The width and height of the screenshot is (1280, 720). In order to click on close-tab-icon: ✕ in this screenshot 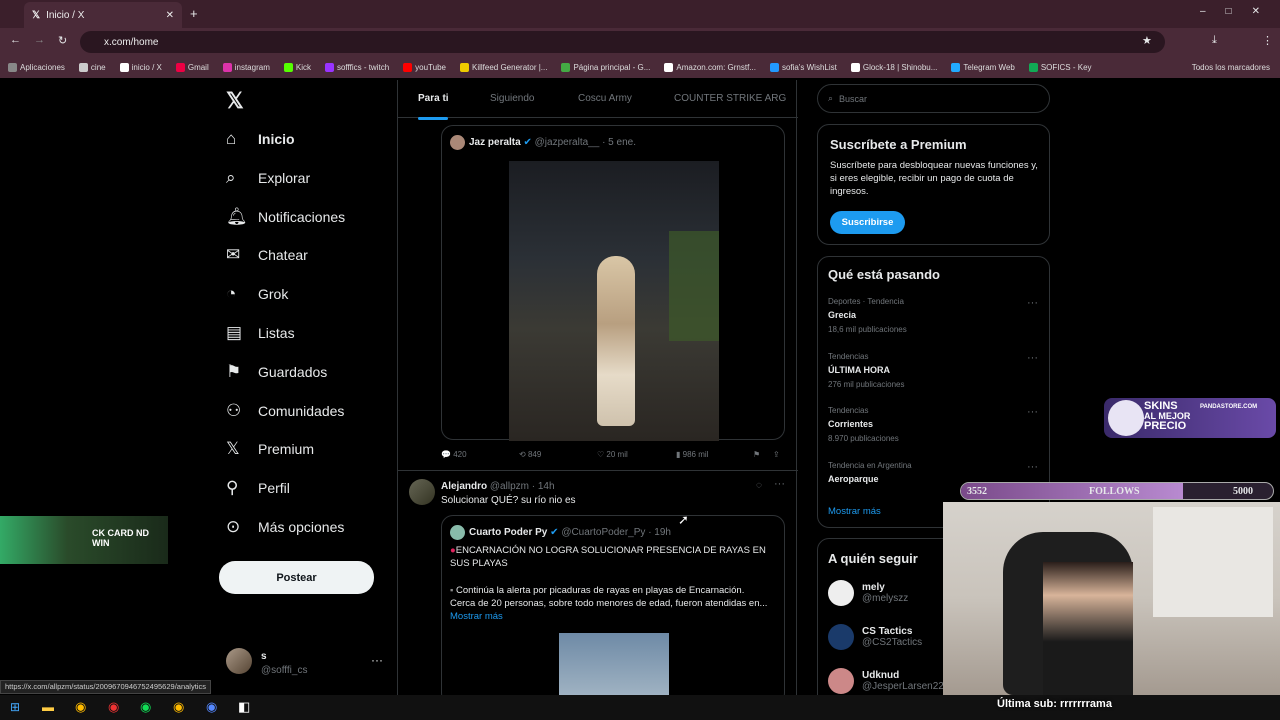, I will do `click(170, 15)`.